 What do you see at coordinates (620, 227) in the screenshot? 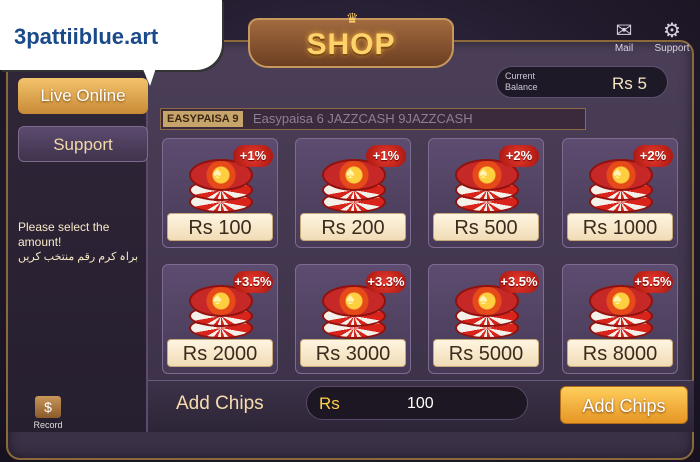
I see `price-button: Rs 1000` at bounding box center [620, 227].